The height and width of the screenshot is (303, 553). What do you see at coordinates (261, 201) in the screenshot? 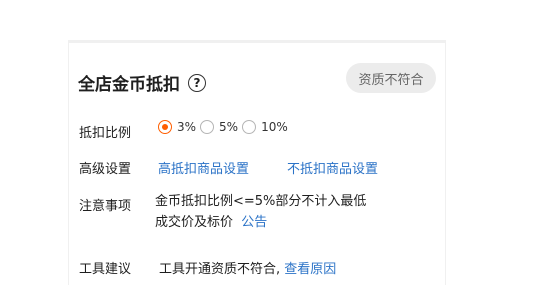
I see `notice-line-1: 金币抵扣比例<=5%部分不计入最低` at bounding box center [261, 201].